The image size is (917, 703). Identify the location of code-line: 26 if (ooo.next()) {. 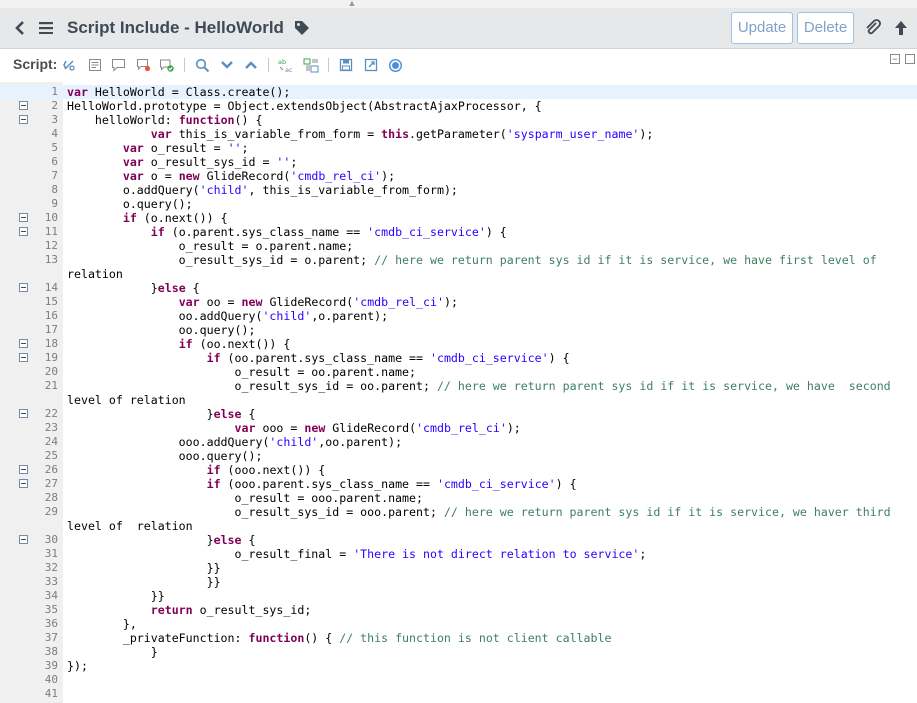
(458, 470).